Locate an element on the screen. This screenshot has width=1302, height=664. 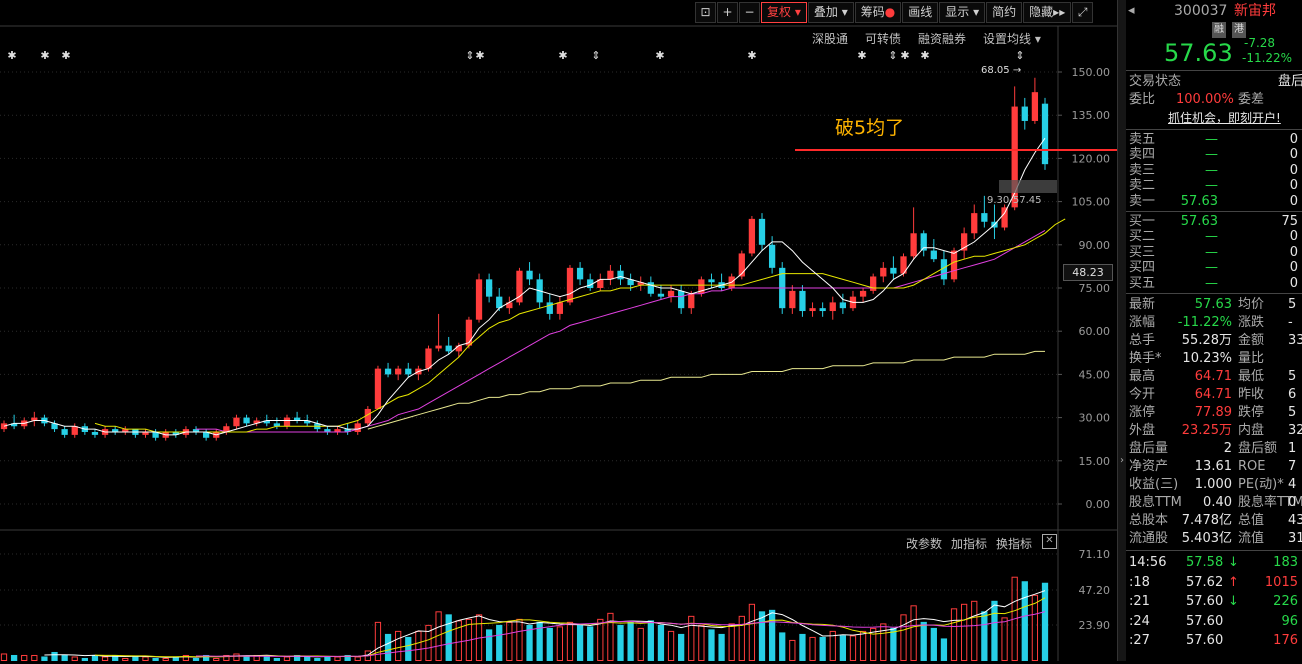
close-icon: ✕ is located at coordinates (1049, 541).